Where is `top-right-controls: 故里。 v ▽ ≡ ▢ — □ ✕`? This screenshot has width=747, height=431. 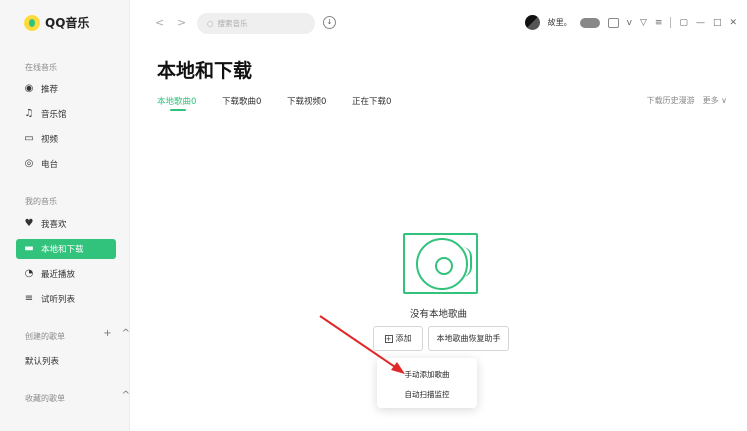 top-right-controls: 故里。 v ▽ ≡ ▢ — □ ✕ is located at coordinates (630, 22).